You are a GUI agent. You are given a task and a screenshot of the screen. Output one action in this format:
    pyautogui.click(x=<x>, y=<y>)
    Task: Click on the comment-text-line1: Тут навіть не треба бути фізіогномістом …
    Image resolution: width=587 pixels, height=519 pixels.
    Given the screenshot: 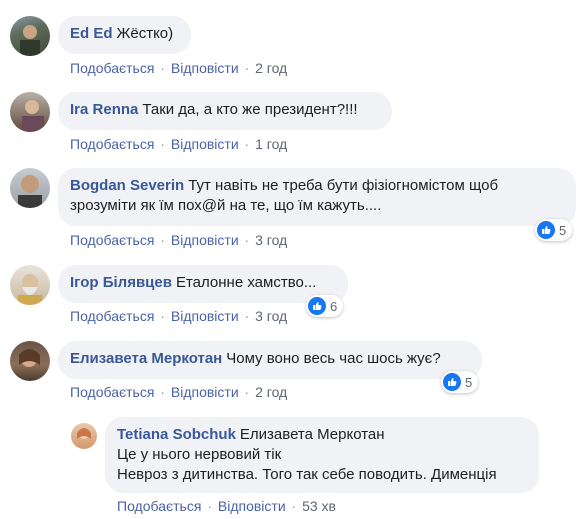 What is the action you would take?
    pyautogui.click(x=343, y=185)
    